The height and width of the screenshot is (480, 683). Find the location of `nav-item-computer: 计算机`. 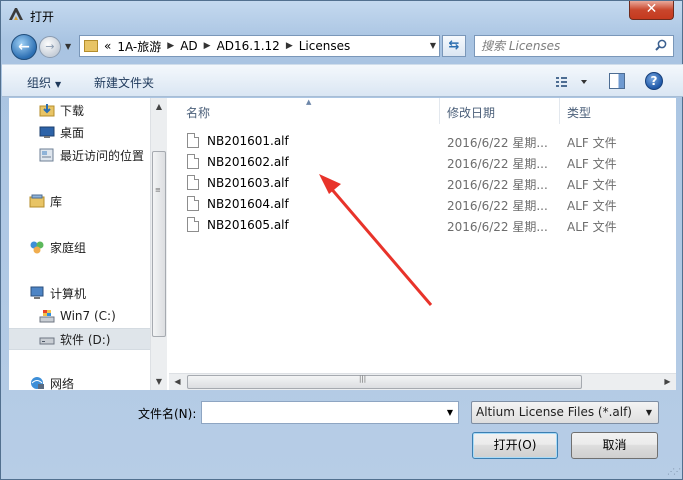

nav-item-computer: 计算机 is located at coordinates (79, 293).